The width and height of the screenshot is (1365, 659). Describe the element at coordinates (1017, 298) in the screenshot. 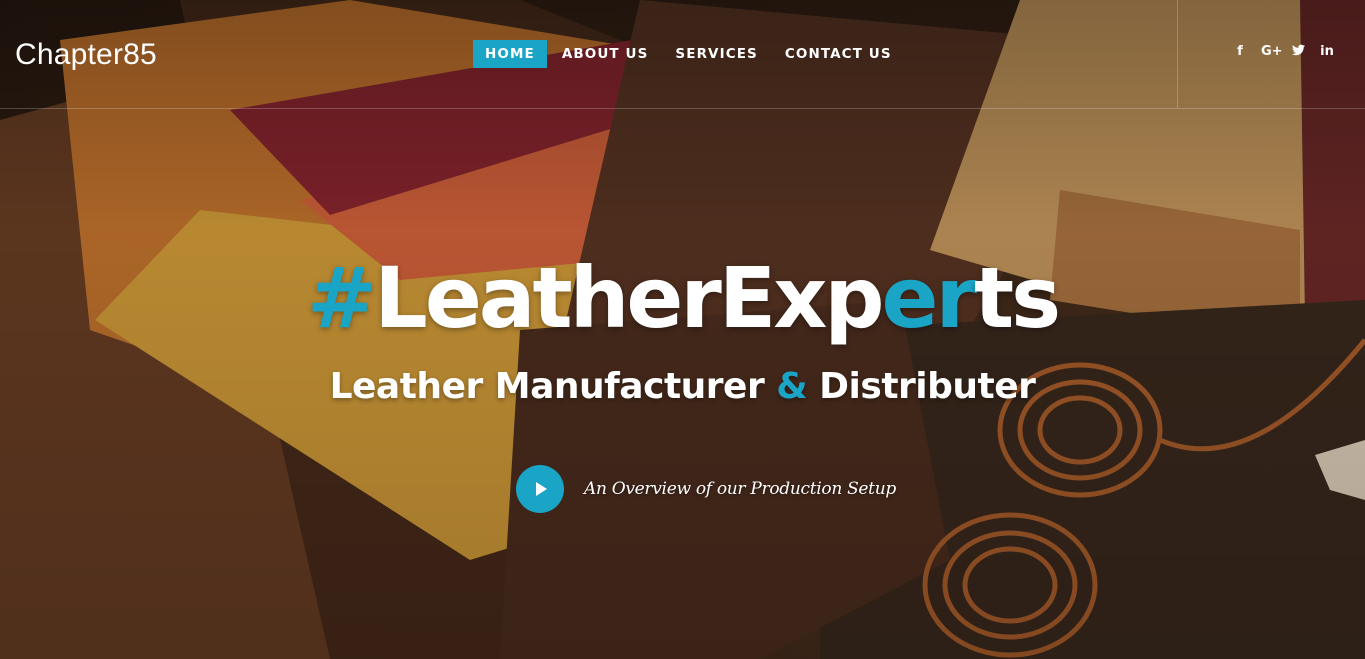

I see `headline-tail: ts` at that location.